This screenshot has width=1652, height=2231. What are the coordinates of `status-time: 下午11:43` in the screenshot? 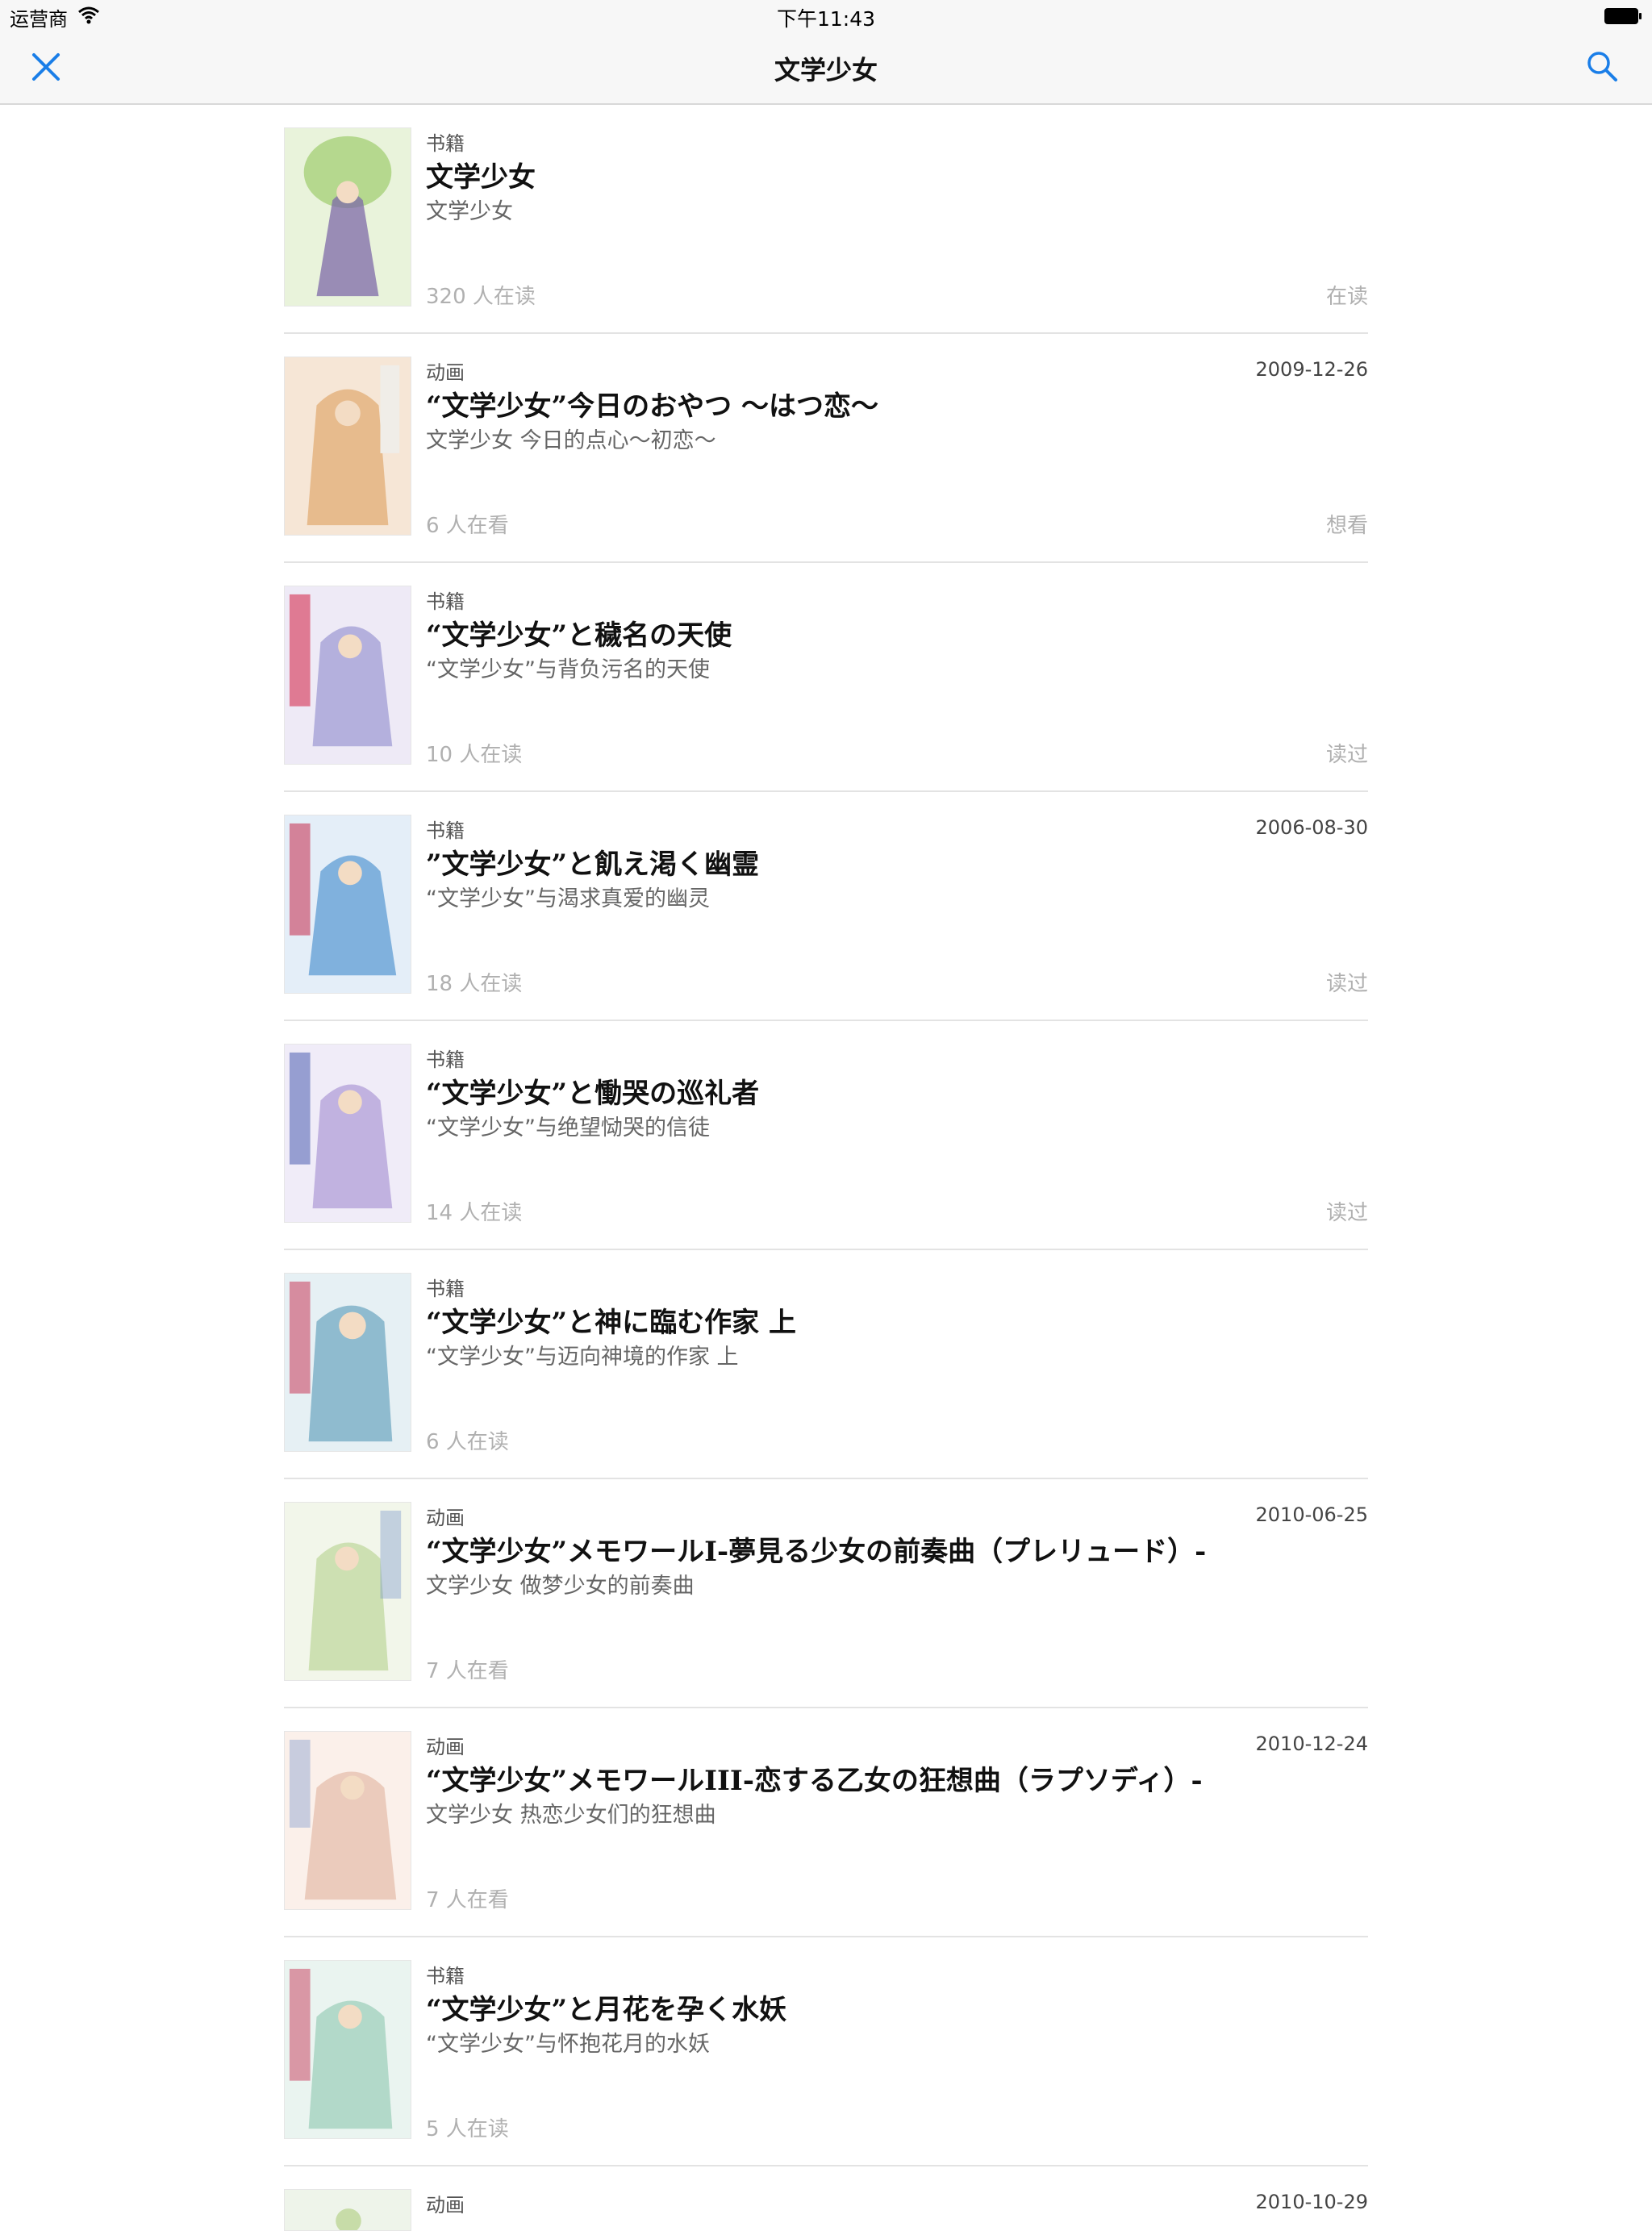 It's located at (826, 19).